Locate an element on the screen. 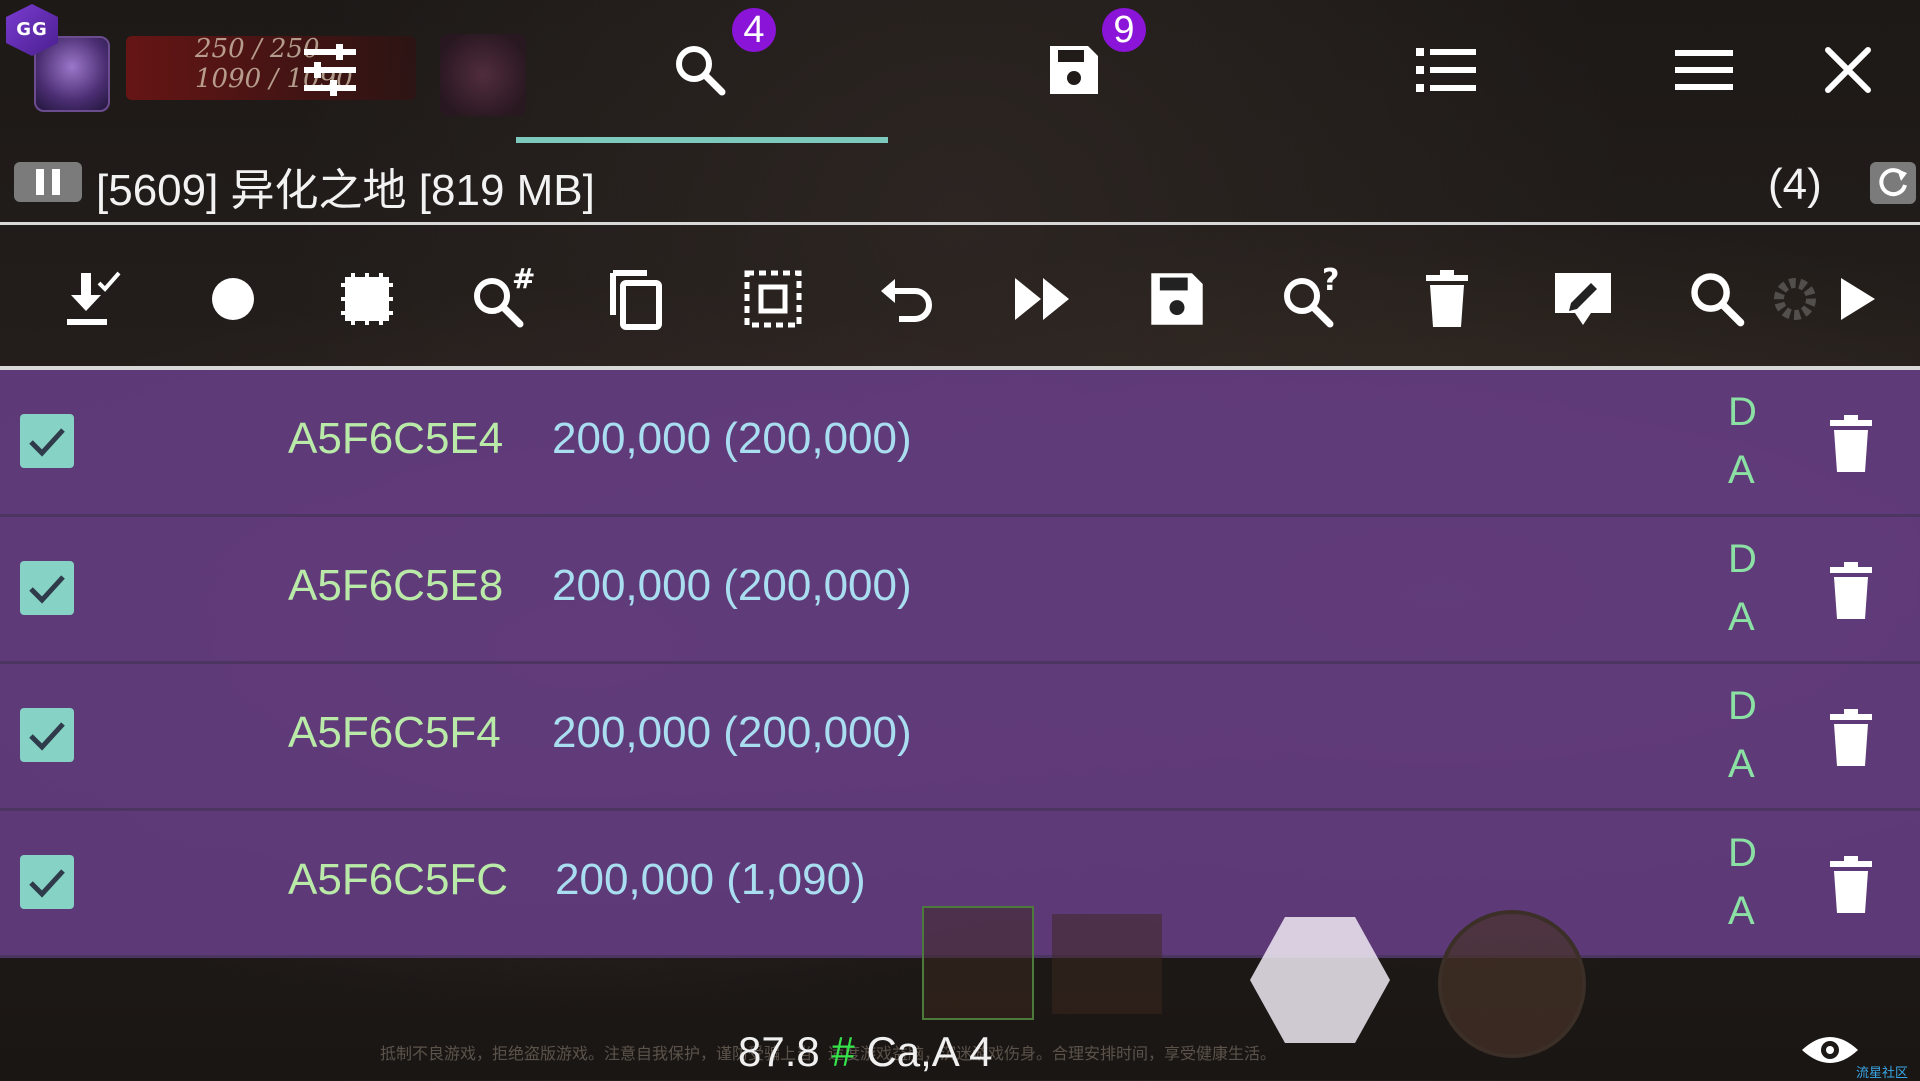  eye-icon is located at coordinates (1830, 1050).